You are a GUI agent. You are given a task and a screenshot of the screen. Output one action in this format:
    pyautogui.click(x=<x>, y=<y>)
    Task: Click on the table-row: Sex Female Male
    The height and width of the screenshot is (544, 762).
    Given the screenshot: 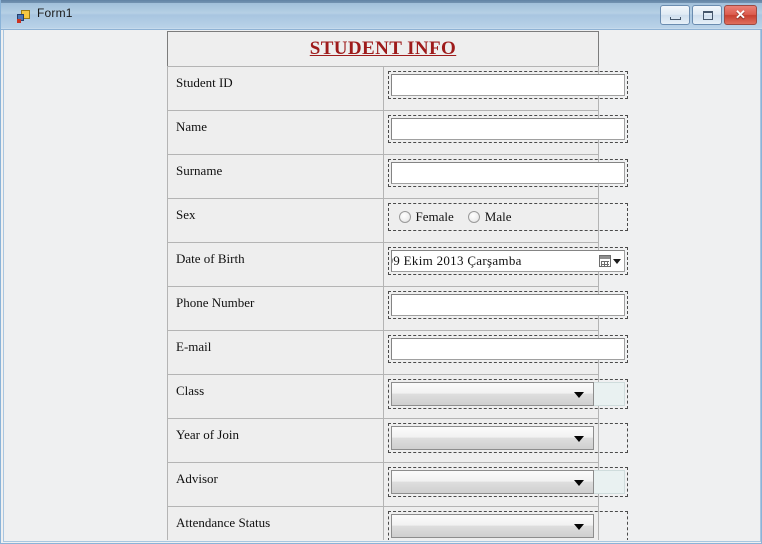 What is the action you would take?
    pyautogui.click(x=397, y=220)
    